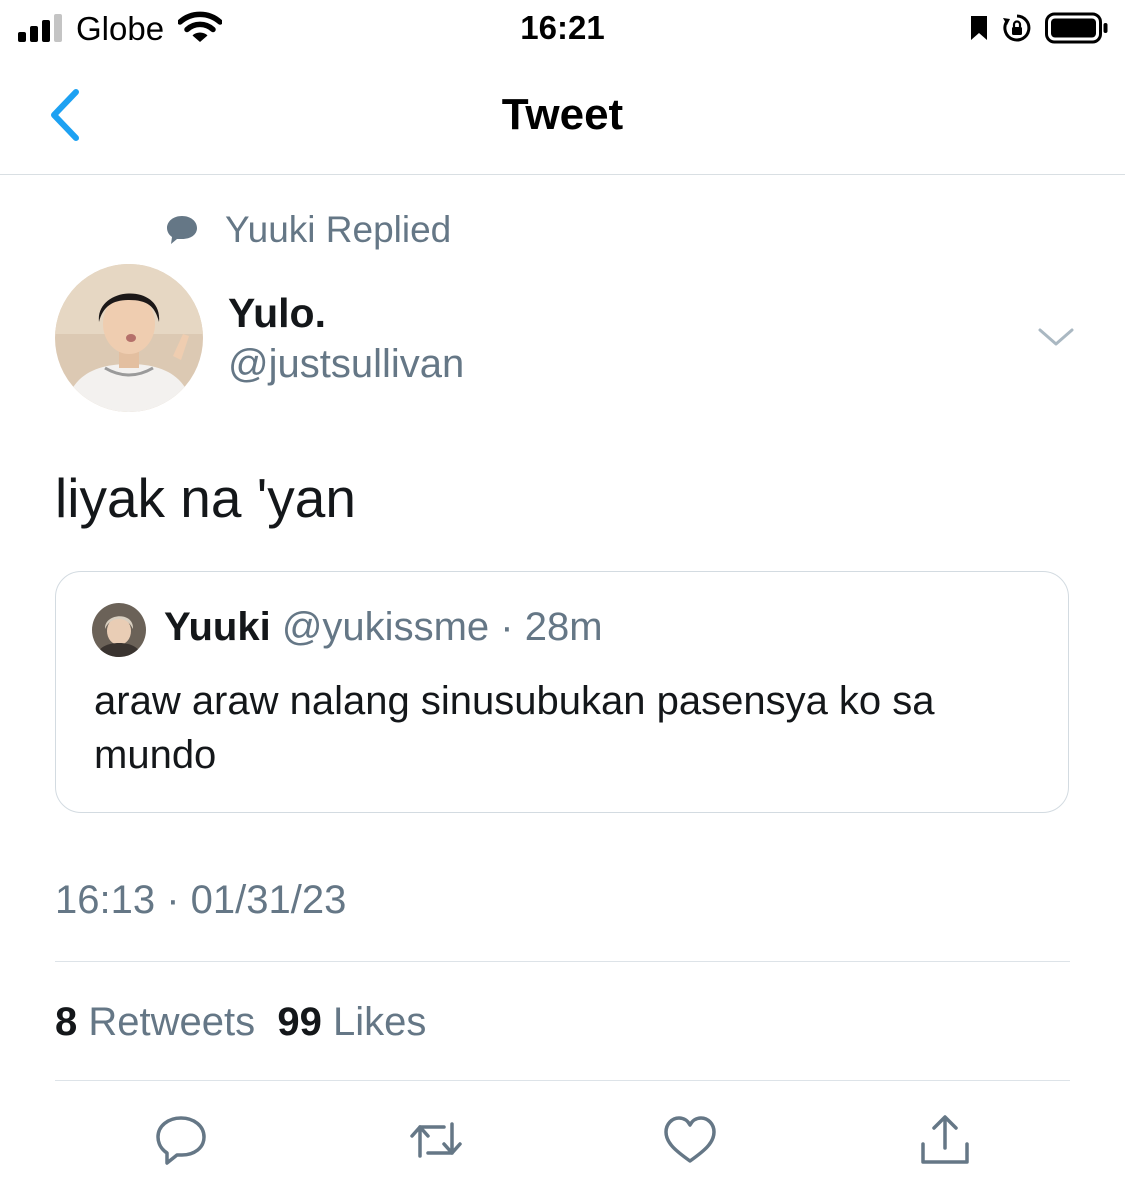 Image resolution: width=1125 pixels, height=1200 pixels. Describe the element at coordinates (181, 1140) in the screenshot. I see `reply-icon` at that location.